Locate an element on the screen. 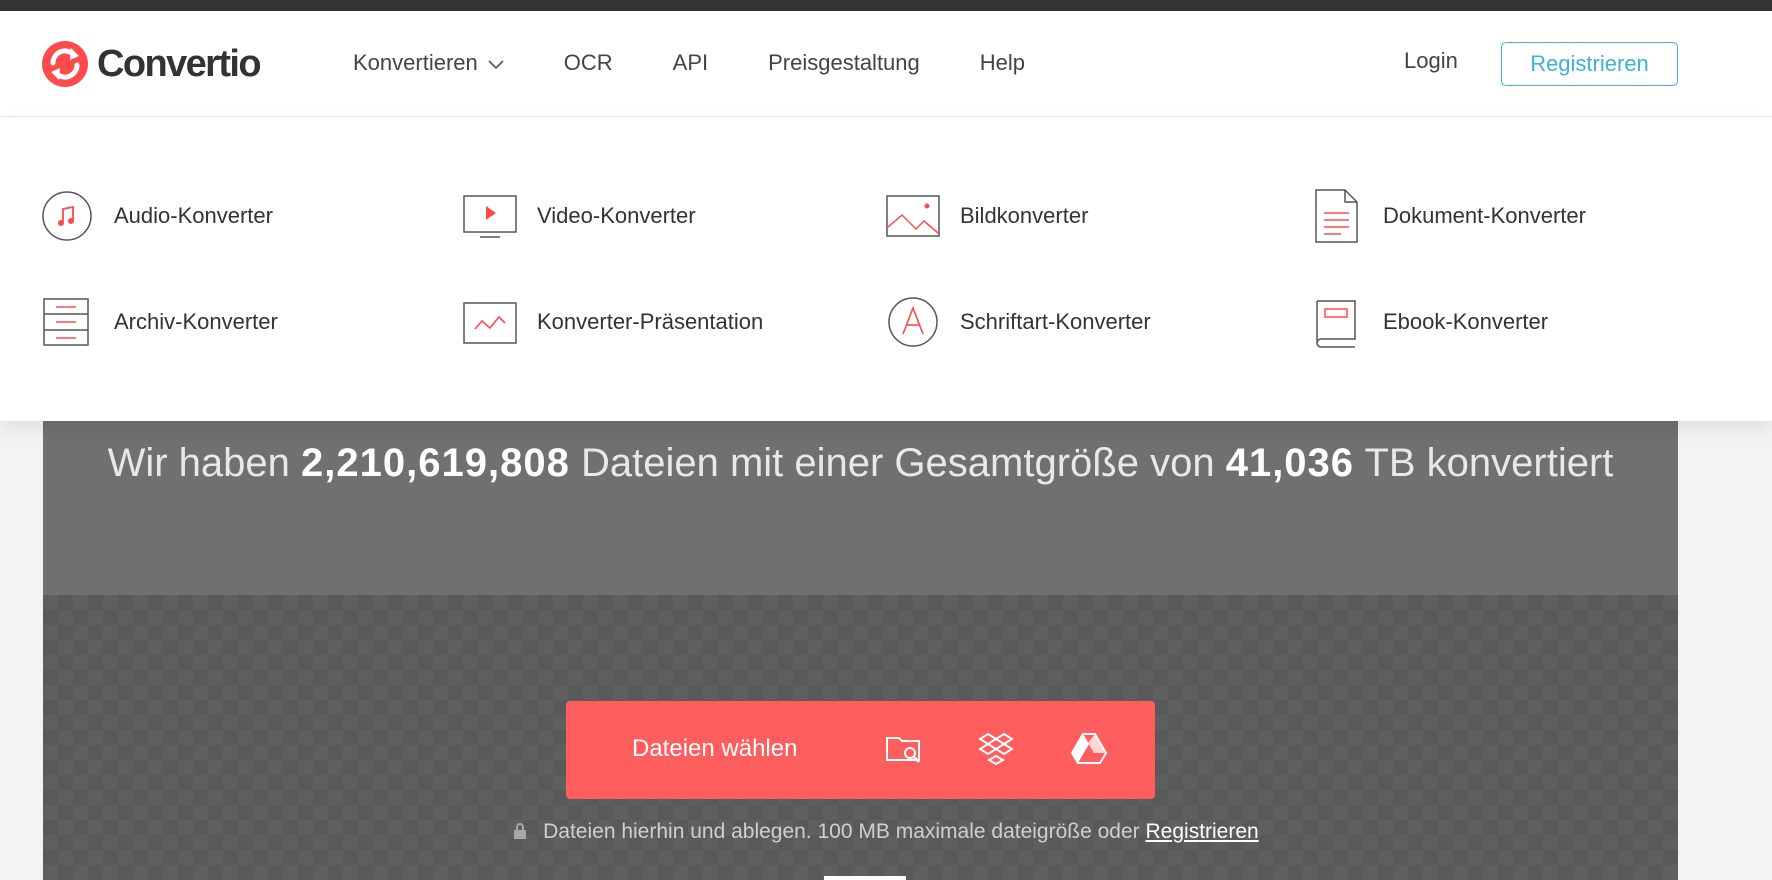 The width and height of the screenshot is (1772, 880). ebook-icon is located at coordinates (1336, 324).